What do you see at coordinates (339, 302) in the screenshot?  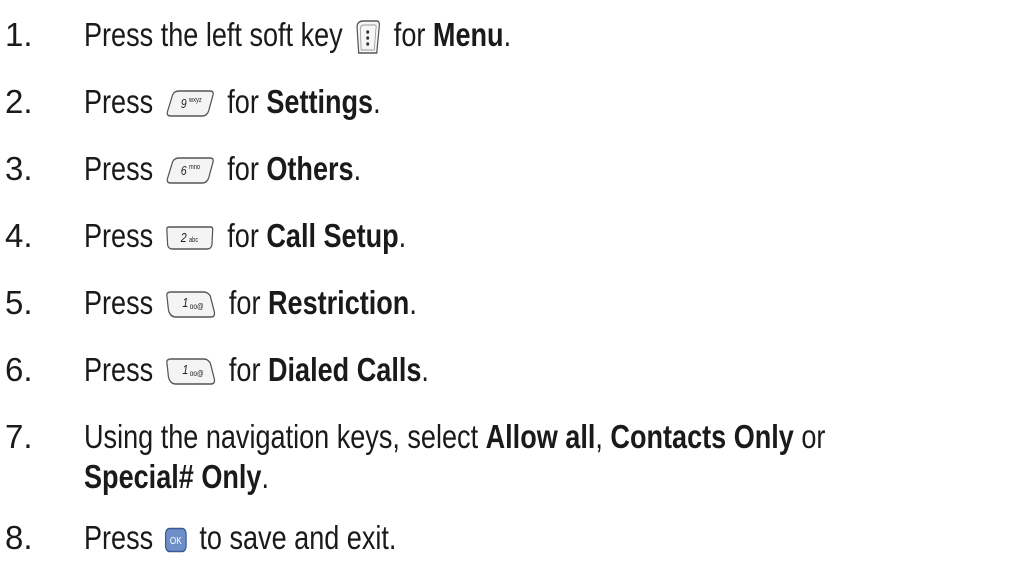 I see `restriction-label: Restriction` at bounding box center [339, 302].